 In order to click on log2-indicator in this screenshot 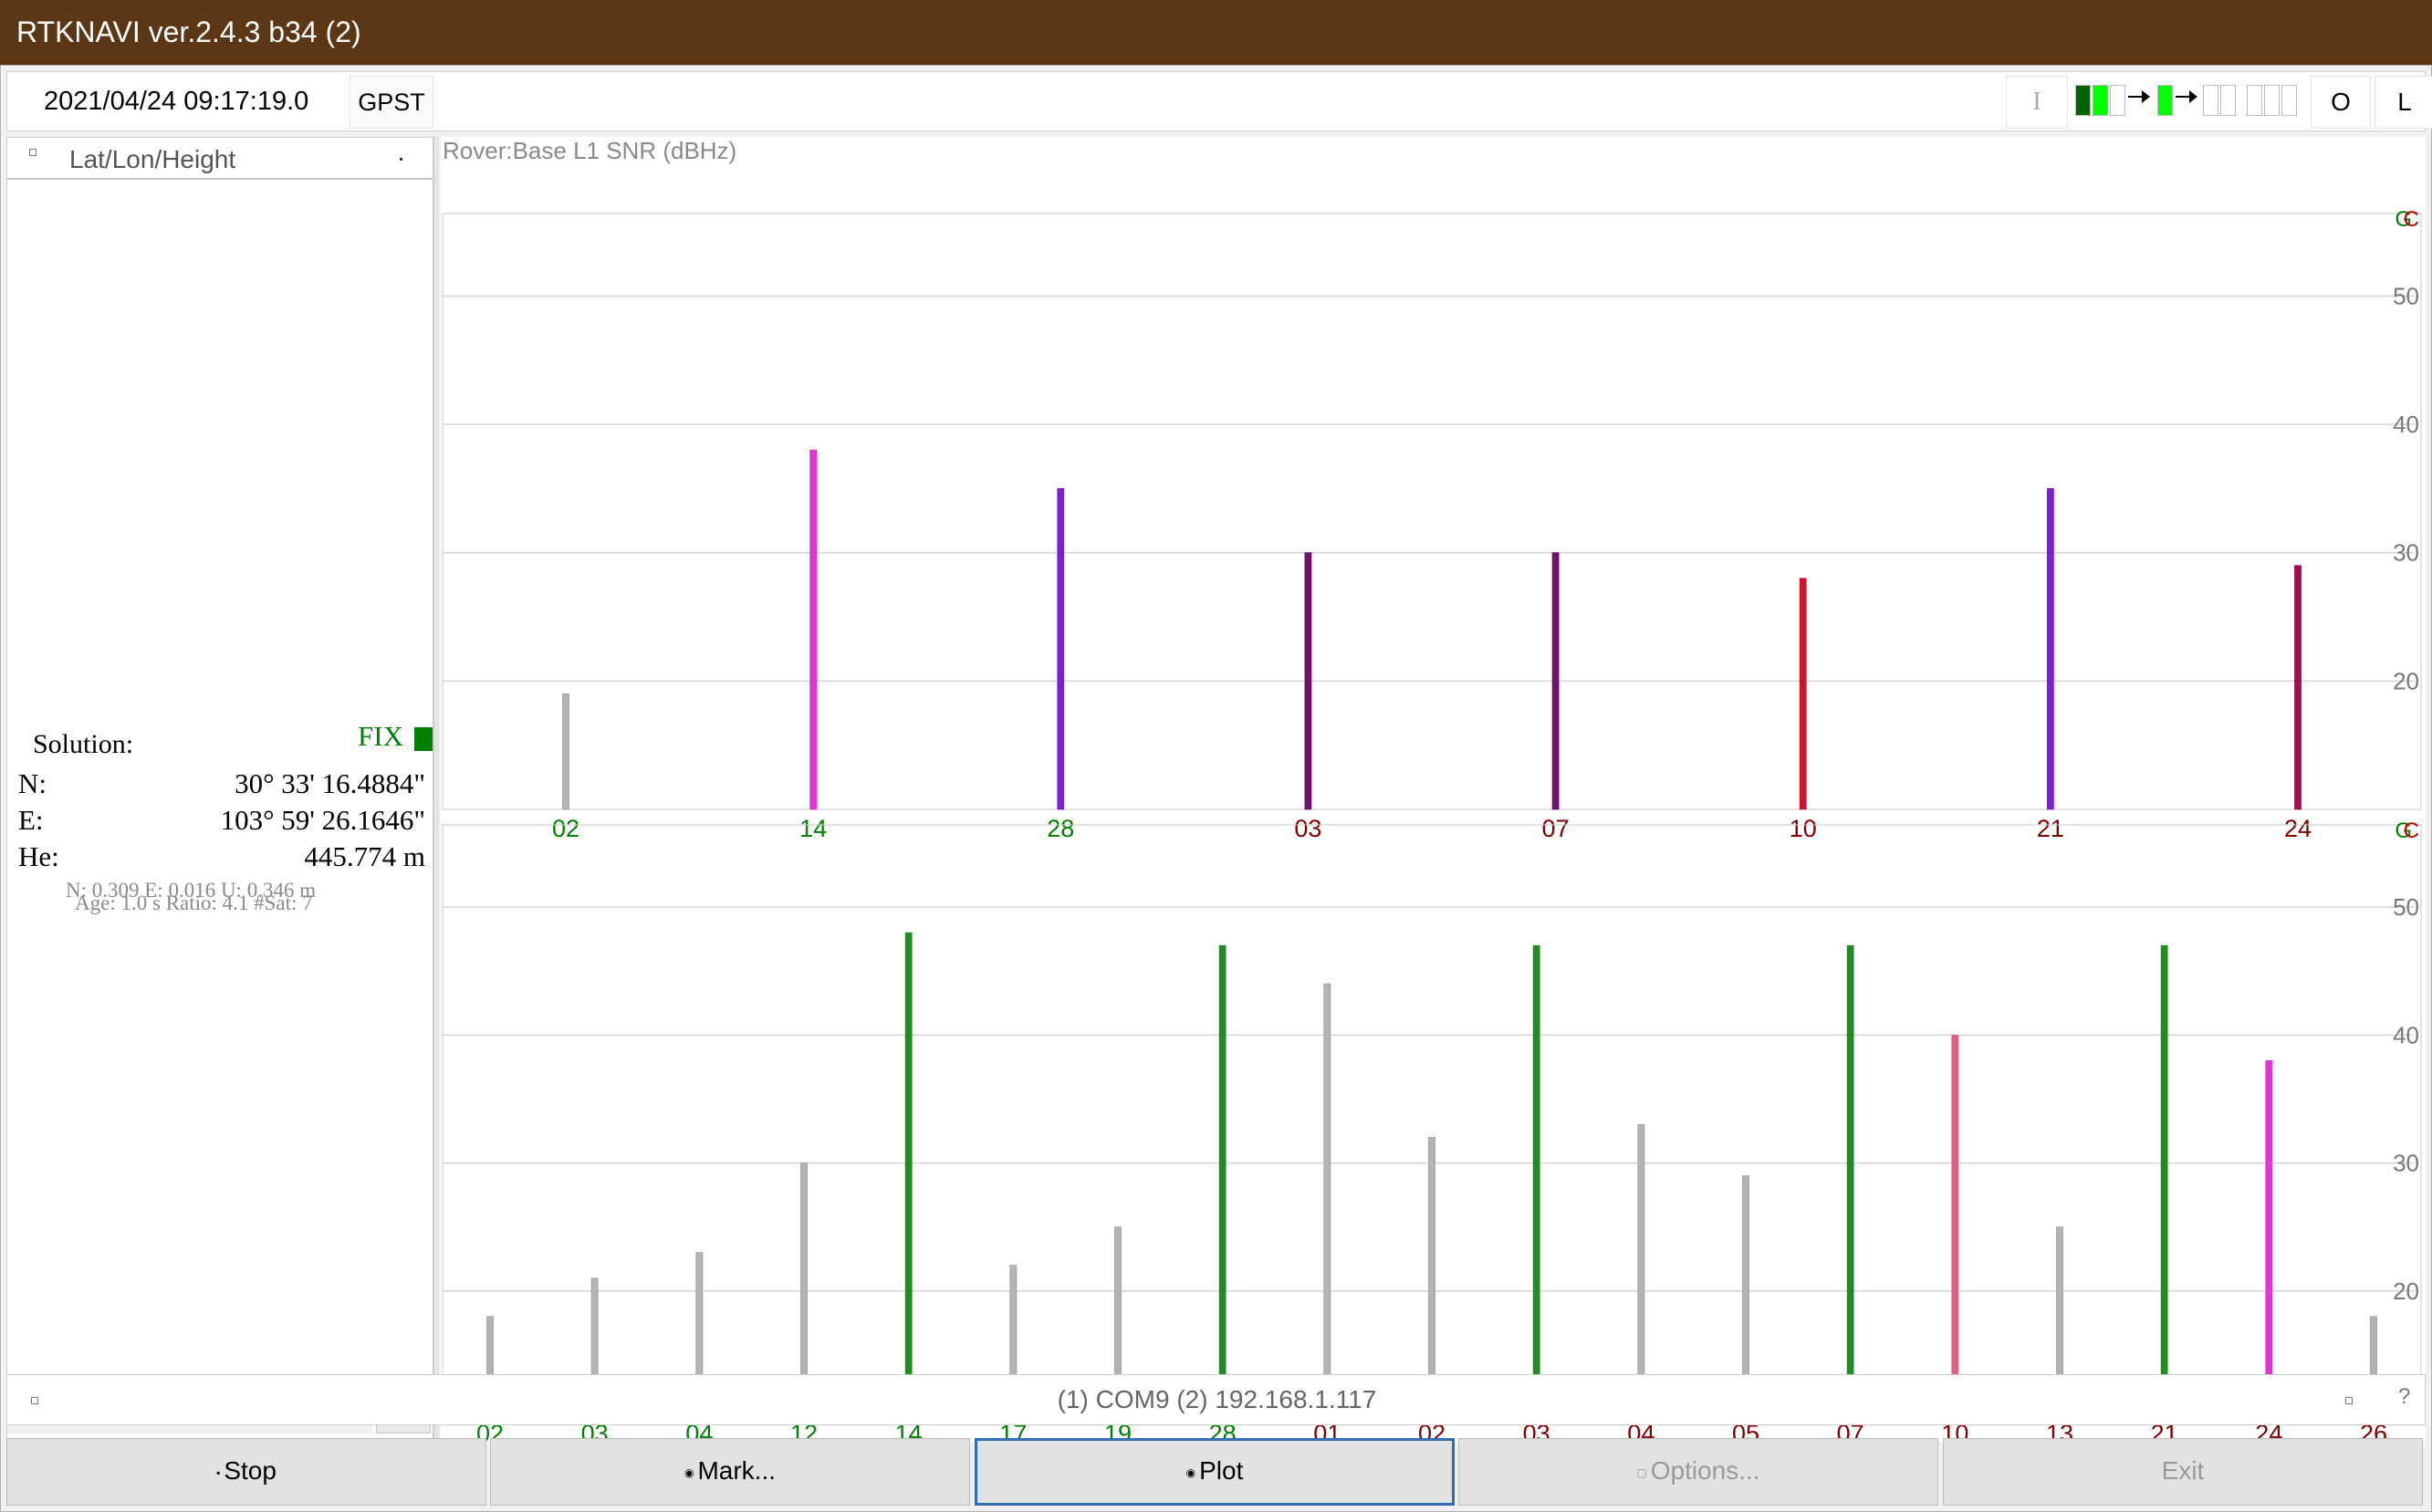, I will do `click(2272, 100)`.